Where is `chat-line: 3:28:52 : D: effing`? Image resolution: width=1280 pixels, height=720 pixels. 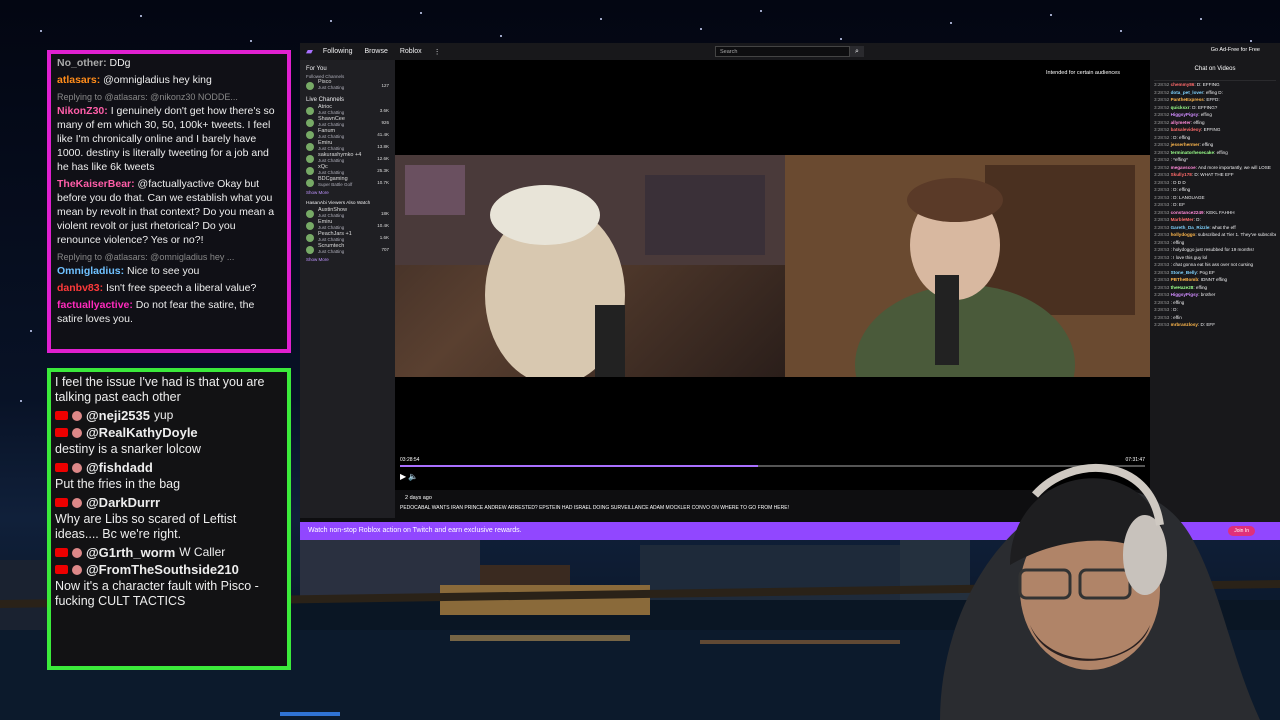
chat-line: 3:28:52 : D: effing is located at coordinates (1172, 137).